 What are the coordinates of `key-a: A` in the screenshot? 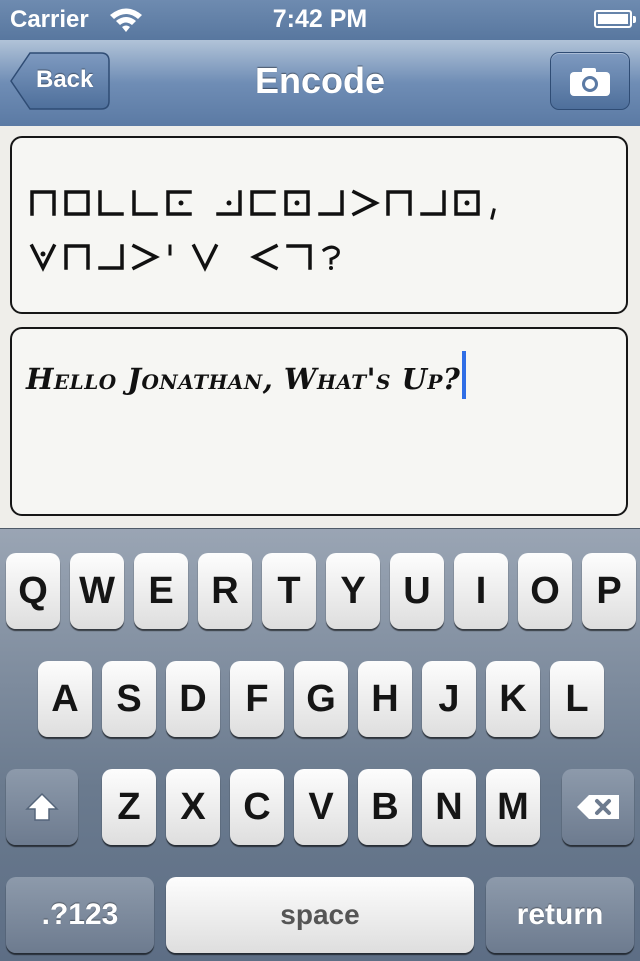 It's located at (65, 699).